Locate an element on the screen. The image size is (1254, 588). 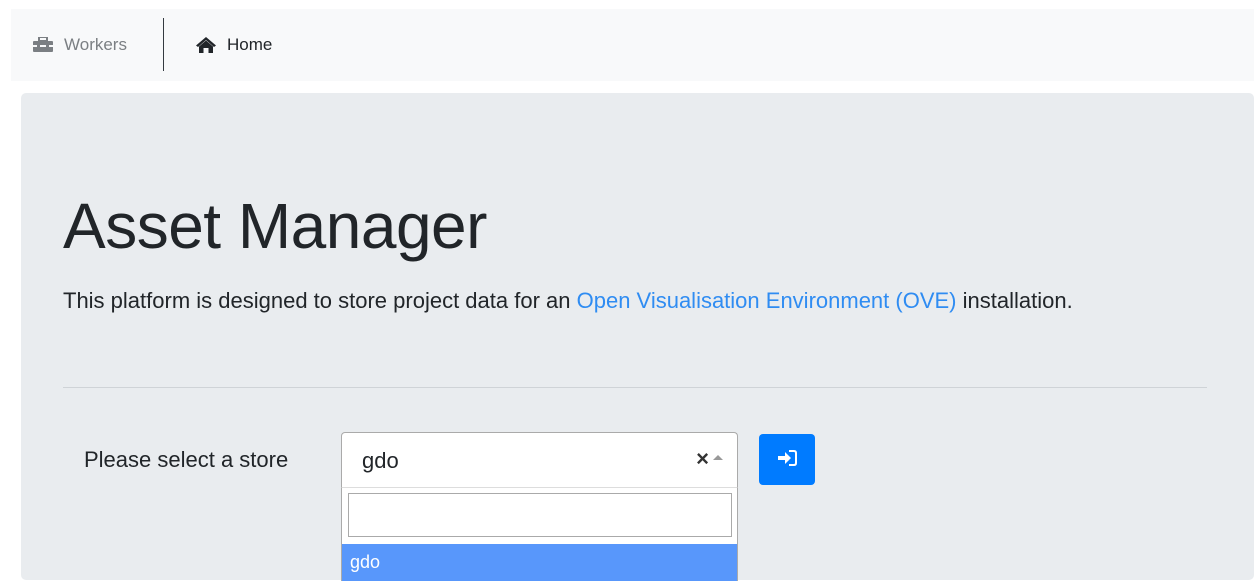
clear-selection-icon: × is located at coordinates (702, 459).